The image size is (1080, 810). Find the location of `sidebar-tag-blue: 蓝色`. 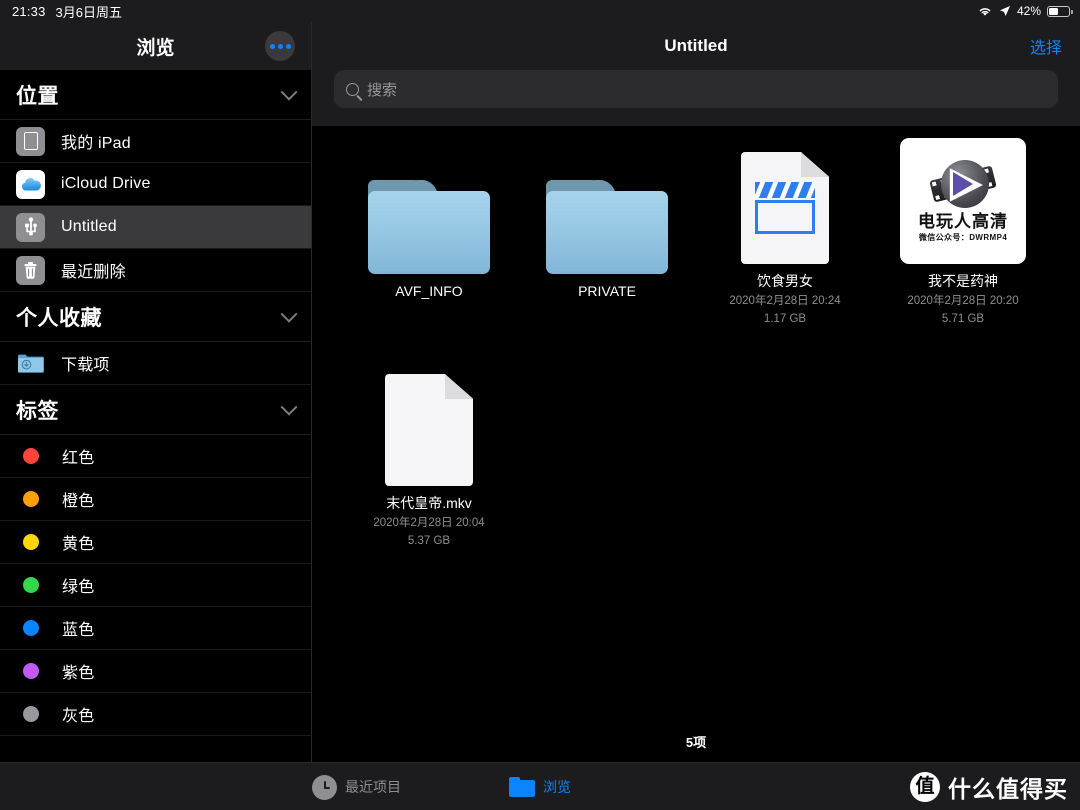

sidebar-tag-blue: 蓝色 is located at coordinates (155, 628).